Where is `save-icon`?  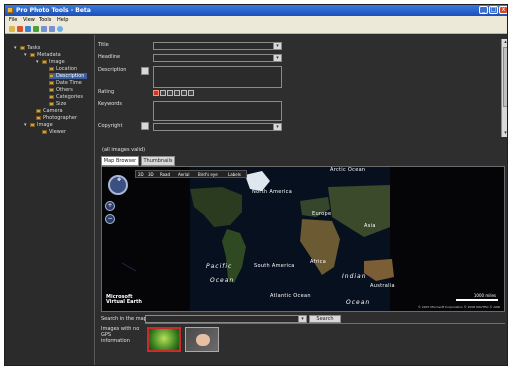
save-icon is located at coordinates (20, 29).